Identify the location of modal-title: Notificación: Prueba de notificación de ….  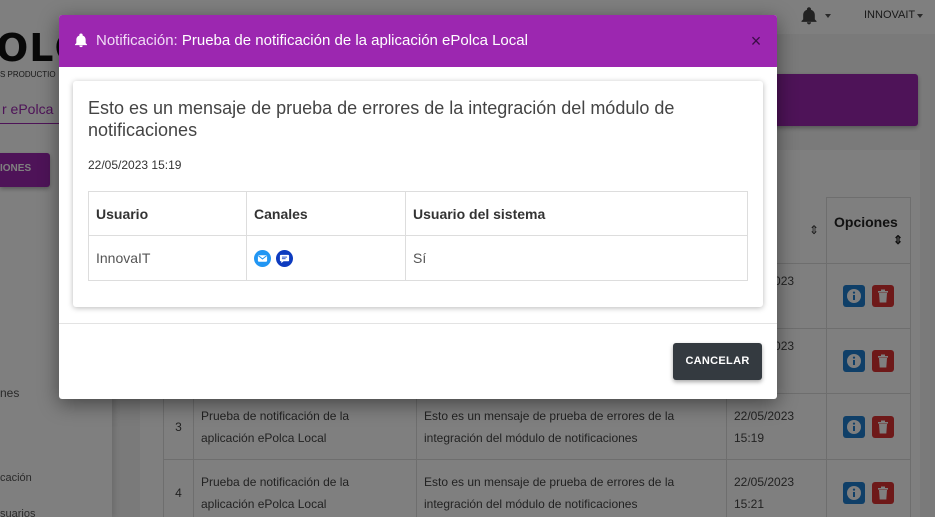
(312, 40).